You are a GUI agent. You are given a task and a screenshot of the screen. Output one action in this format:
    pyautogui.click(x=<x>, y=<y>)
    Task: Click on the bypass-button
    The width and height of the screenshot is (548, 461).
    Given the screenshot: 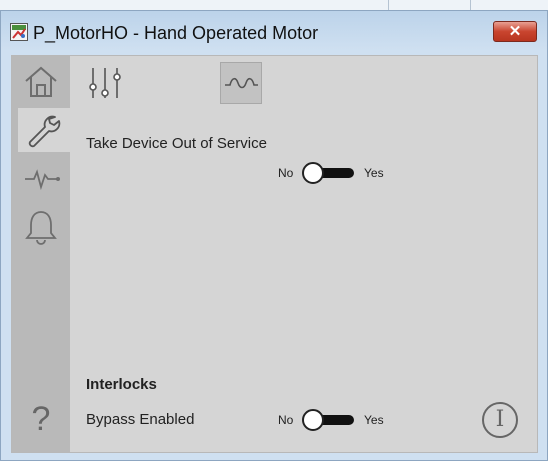 What is the action you would take?
    pyautogui.click(x=241, y=83)
    